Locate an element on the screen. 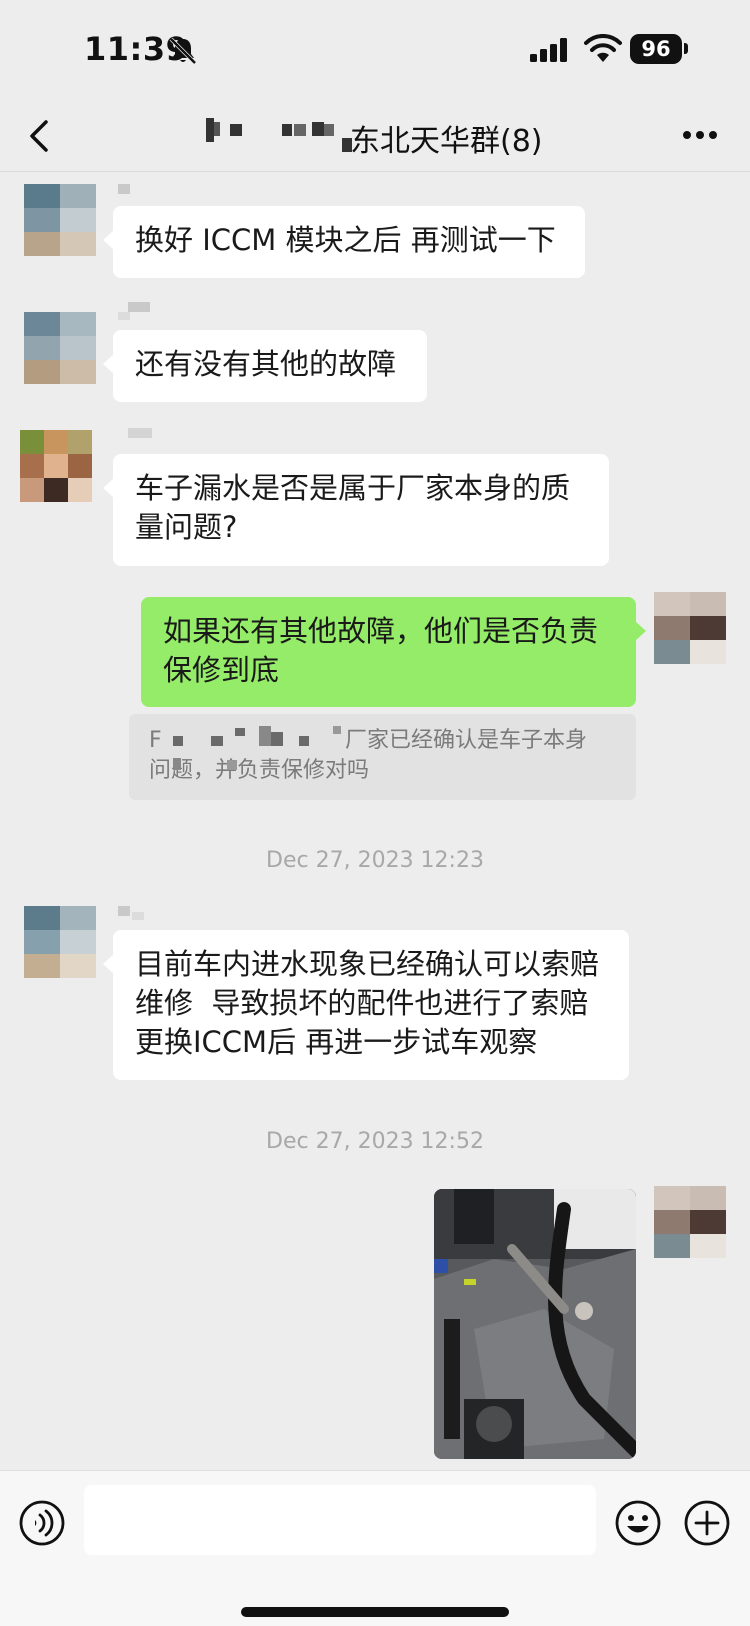 The height and width of the screenshot is (1626, 750). quoted-message: F 厂家已经确认是车子本身 问题，并负责保修对吗 is located at coordinates (382, 757).